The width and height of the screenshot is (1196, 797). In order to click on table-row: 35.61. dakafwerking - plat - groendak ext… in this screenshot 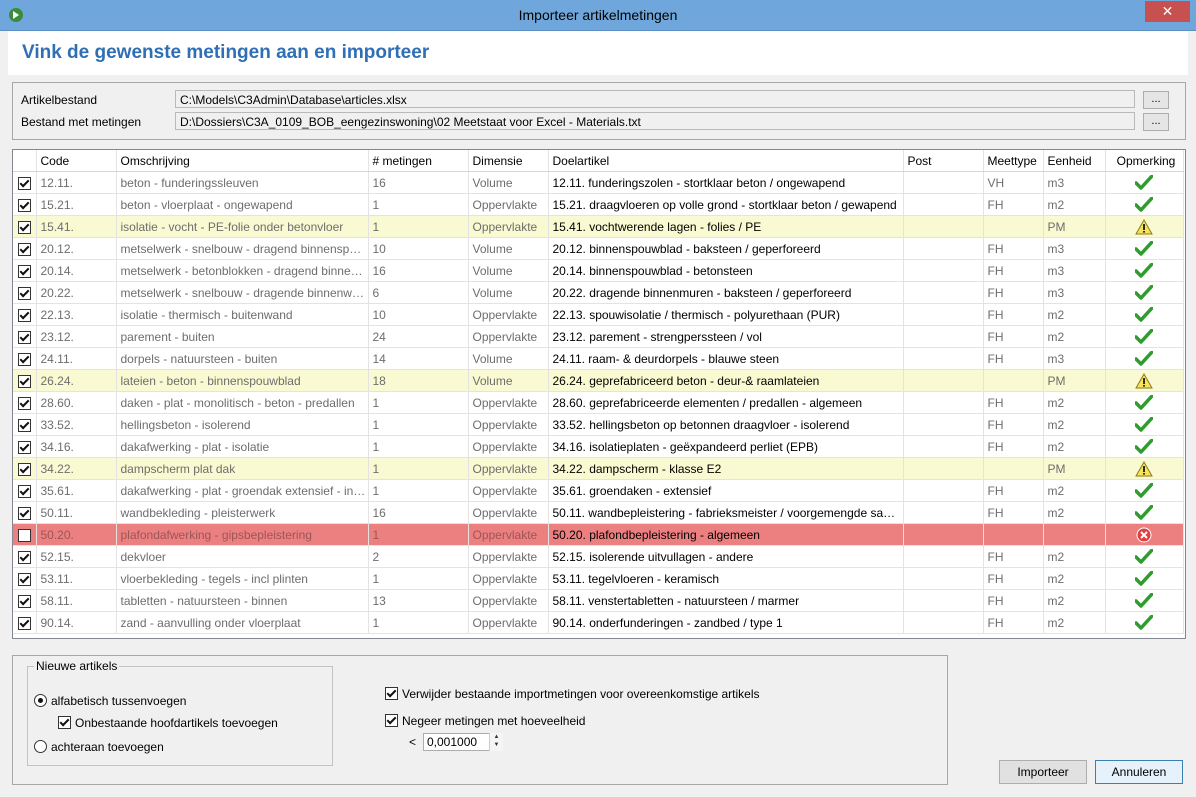, I will do `click(598, 490)`.